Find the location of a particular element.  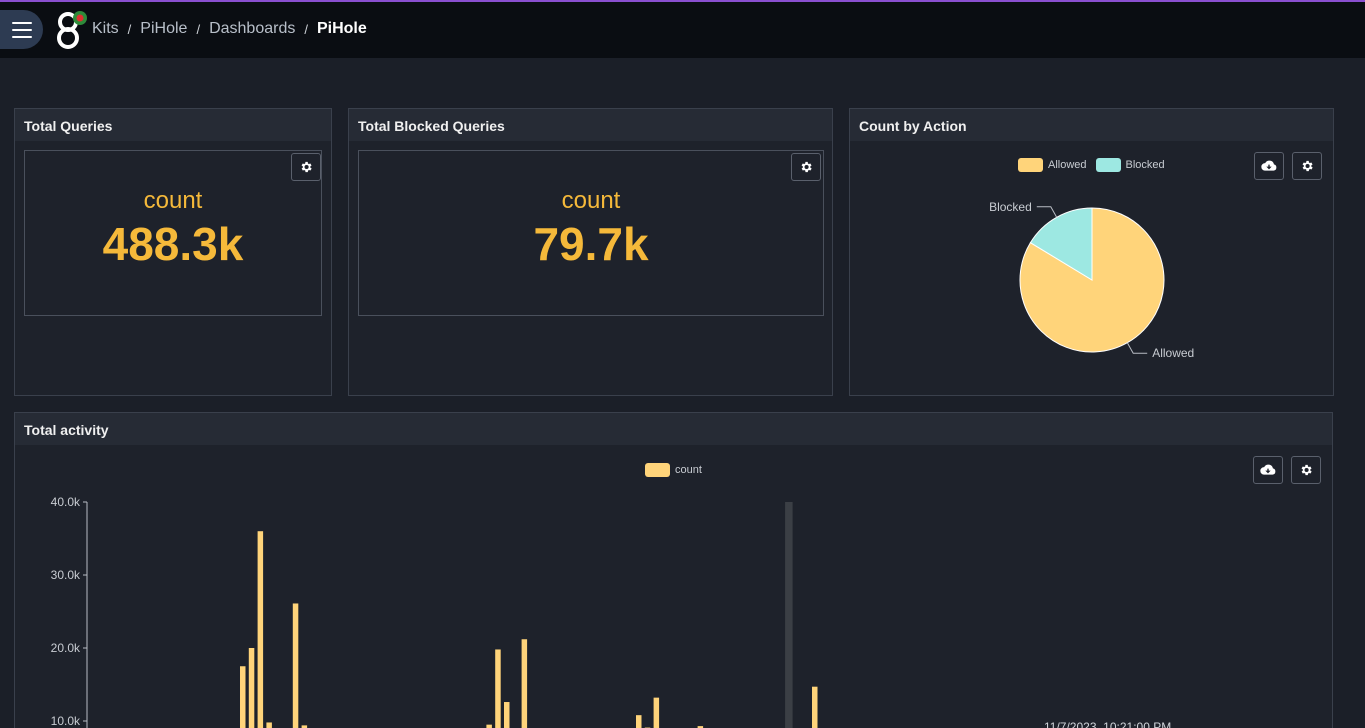

total-blocked-panel: Total Blocked Queries count 79.7k is located at coordinates (590, 252).